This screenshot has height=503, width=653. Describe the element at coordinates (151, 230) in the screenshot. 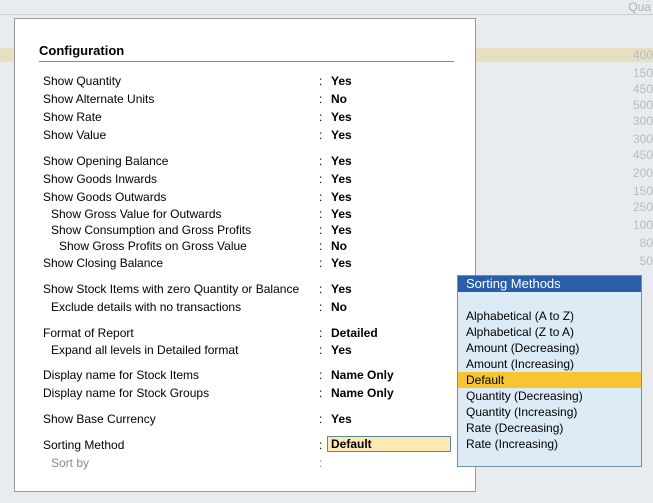

I see `row-label: Show Consumption and Gross Profits` at that location.